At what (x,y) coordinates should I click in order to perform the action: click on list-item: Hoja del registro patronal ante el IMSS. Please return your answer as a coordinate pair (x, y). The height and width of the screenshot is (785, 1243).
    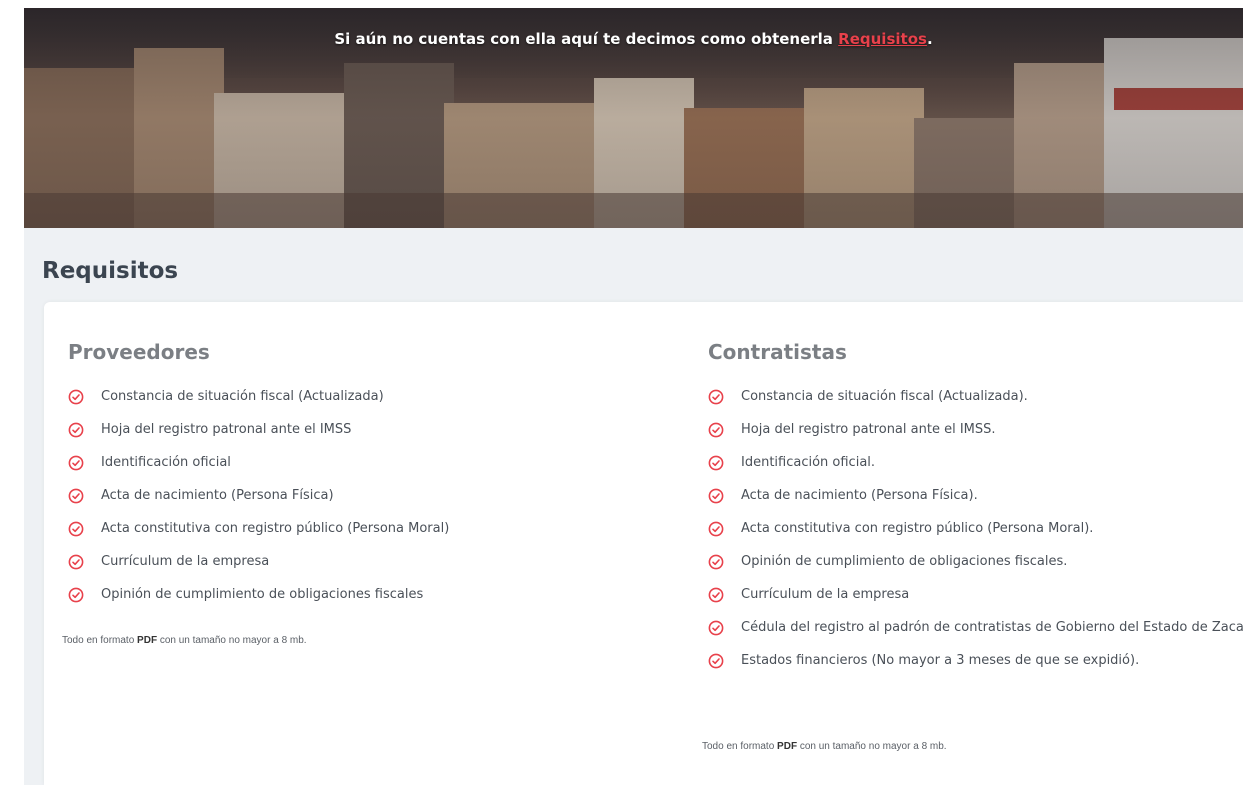
    Looking at the image, I should click on (258, 437).